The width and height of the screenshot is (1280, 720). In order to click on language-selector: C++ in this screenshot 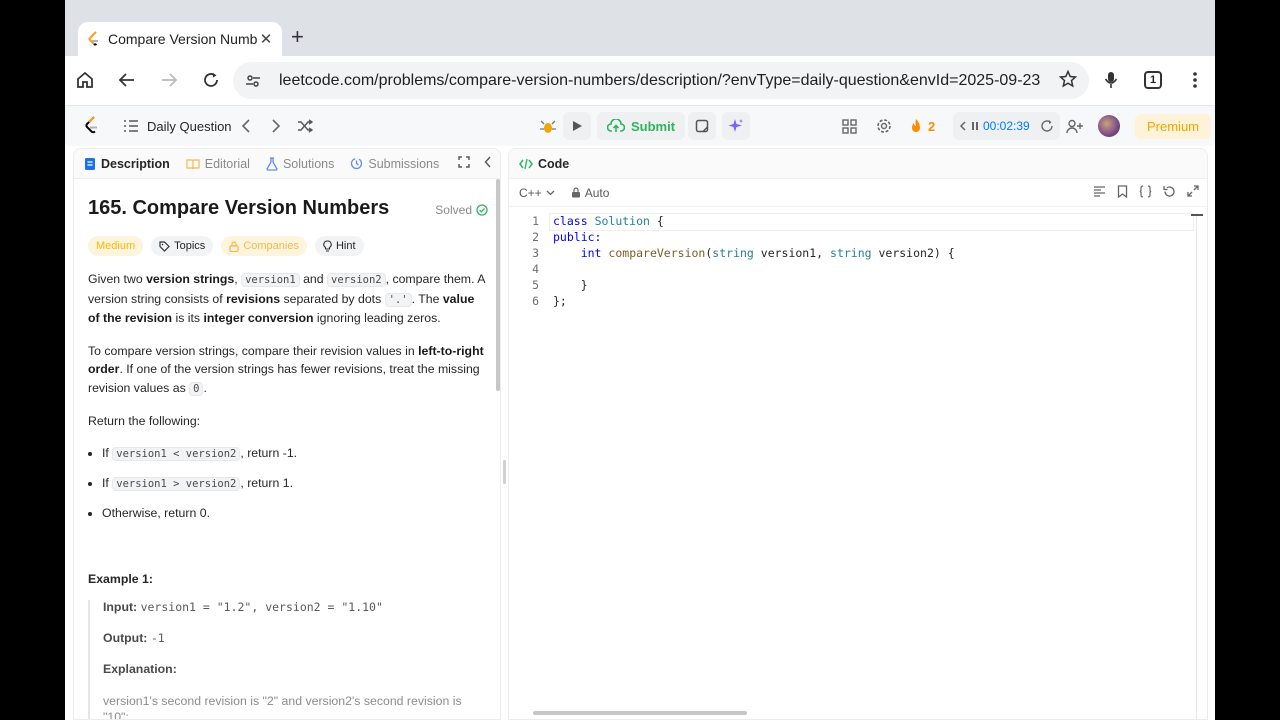, I will do `click(537, 193)`.